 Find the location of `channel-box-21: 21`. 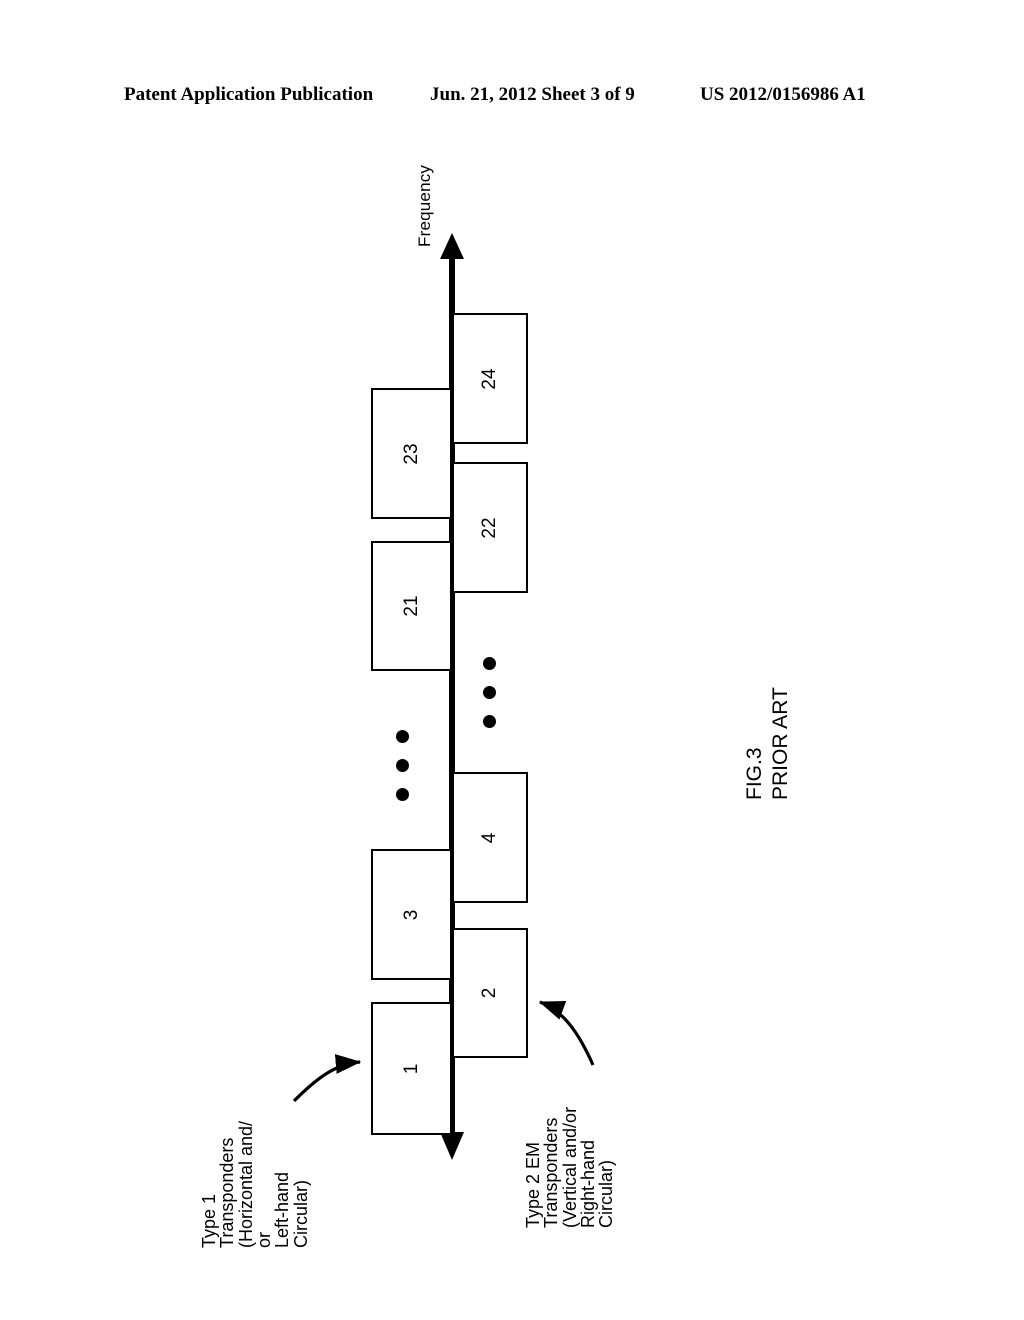

channel-box-21: 21 is located at coordinates (411, 606).